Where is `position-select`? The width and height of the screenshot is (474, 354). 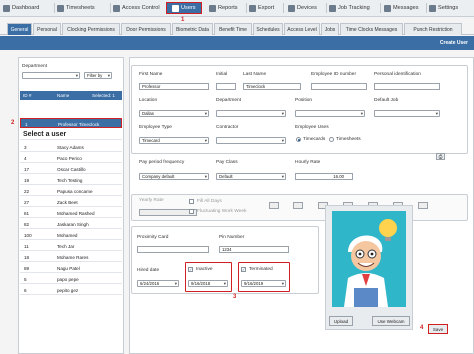
position-select is located at coordinates (330, 113).